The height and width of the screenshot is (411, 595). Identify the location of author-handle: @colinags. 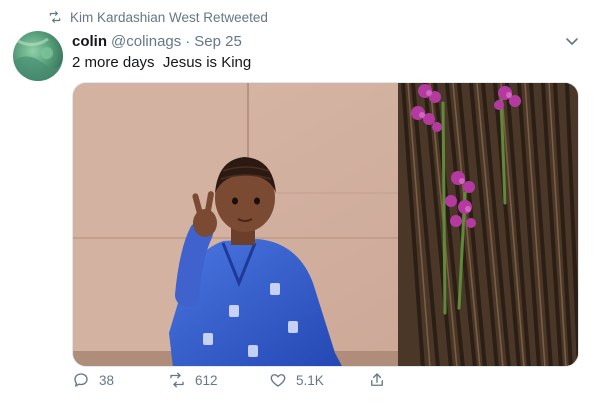
(146, 41).